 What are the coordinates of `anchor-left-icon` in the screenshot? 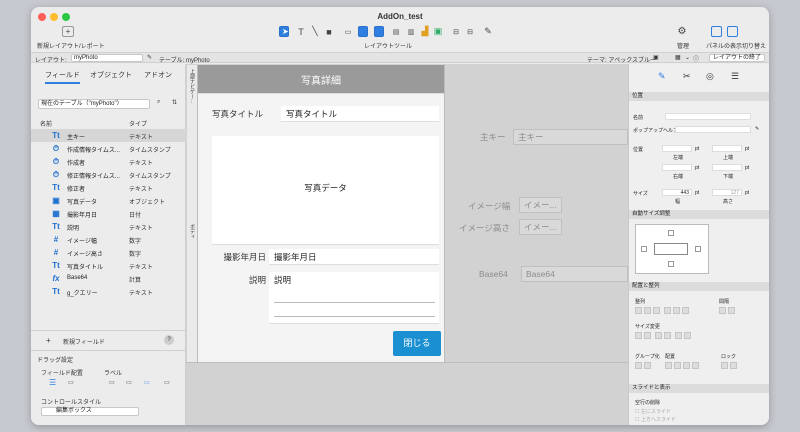 It's located at (644, 249).